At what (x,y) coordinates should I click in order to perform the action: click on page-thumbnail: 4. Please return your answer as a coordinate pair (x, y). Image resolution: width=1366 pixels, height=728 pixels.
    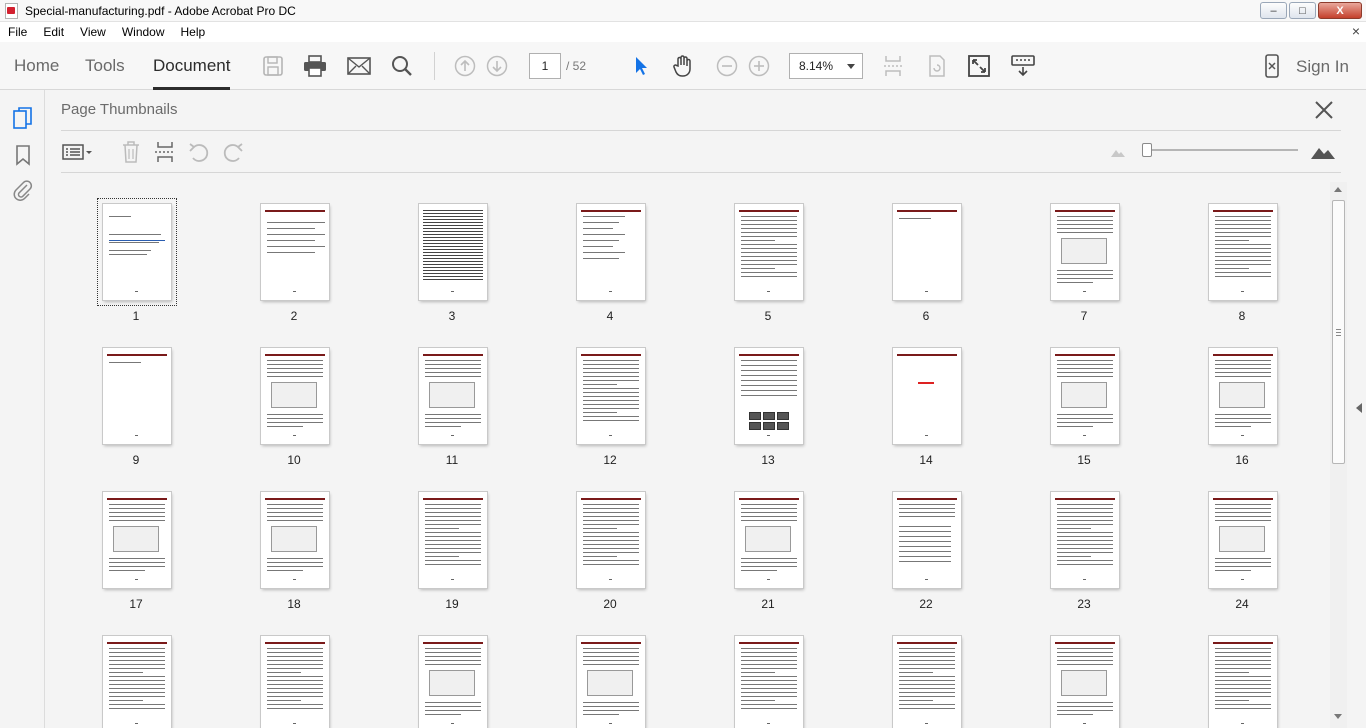
    Looking at the image, I should click on (610, 252).